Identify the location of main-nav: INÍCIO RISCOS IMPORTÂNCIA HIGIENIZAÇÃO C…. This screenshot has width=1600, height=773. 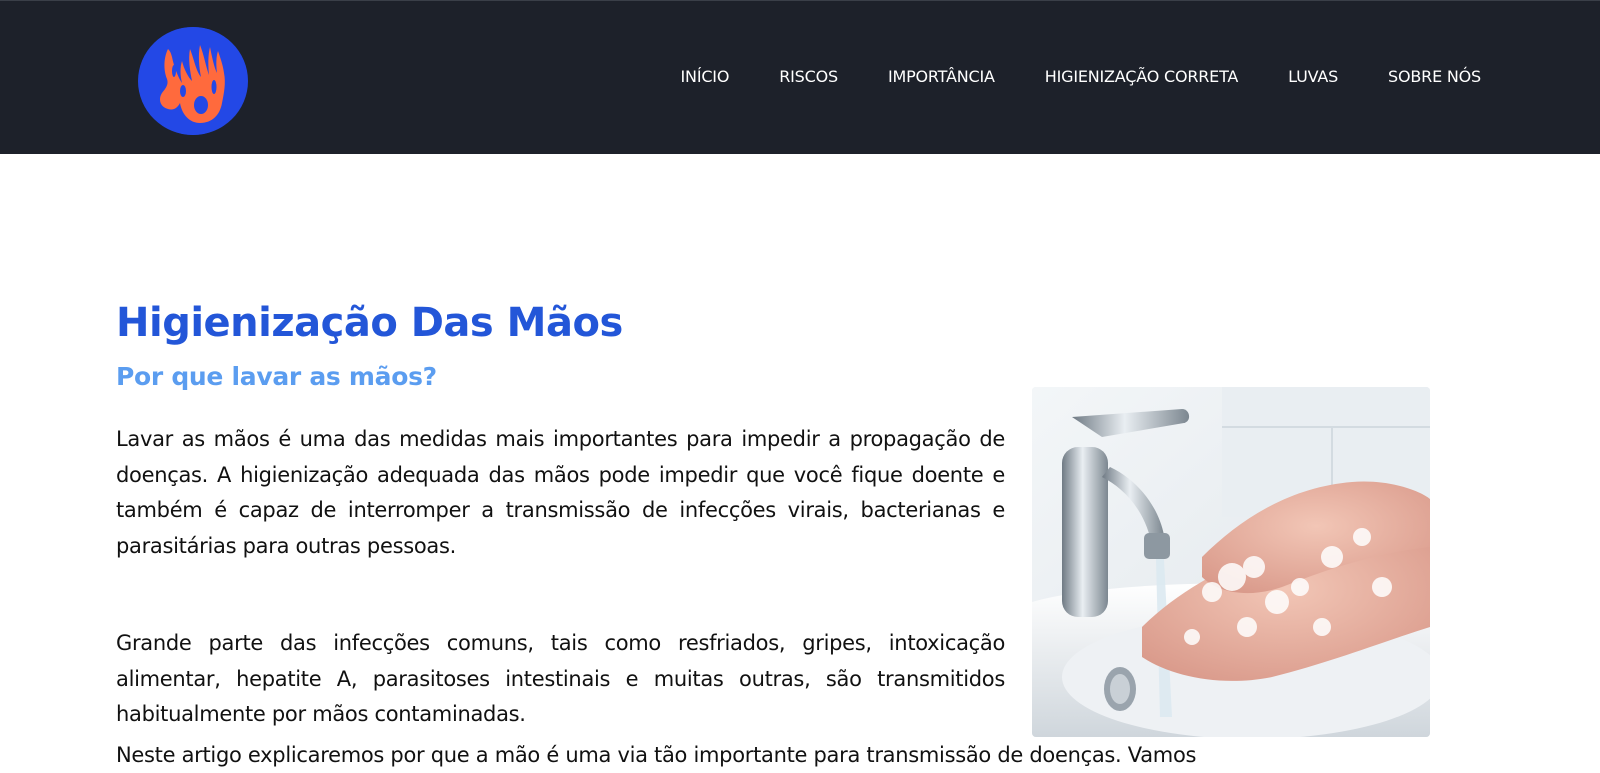
(1081, 76).